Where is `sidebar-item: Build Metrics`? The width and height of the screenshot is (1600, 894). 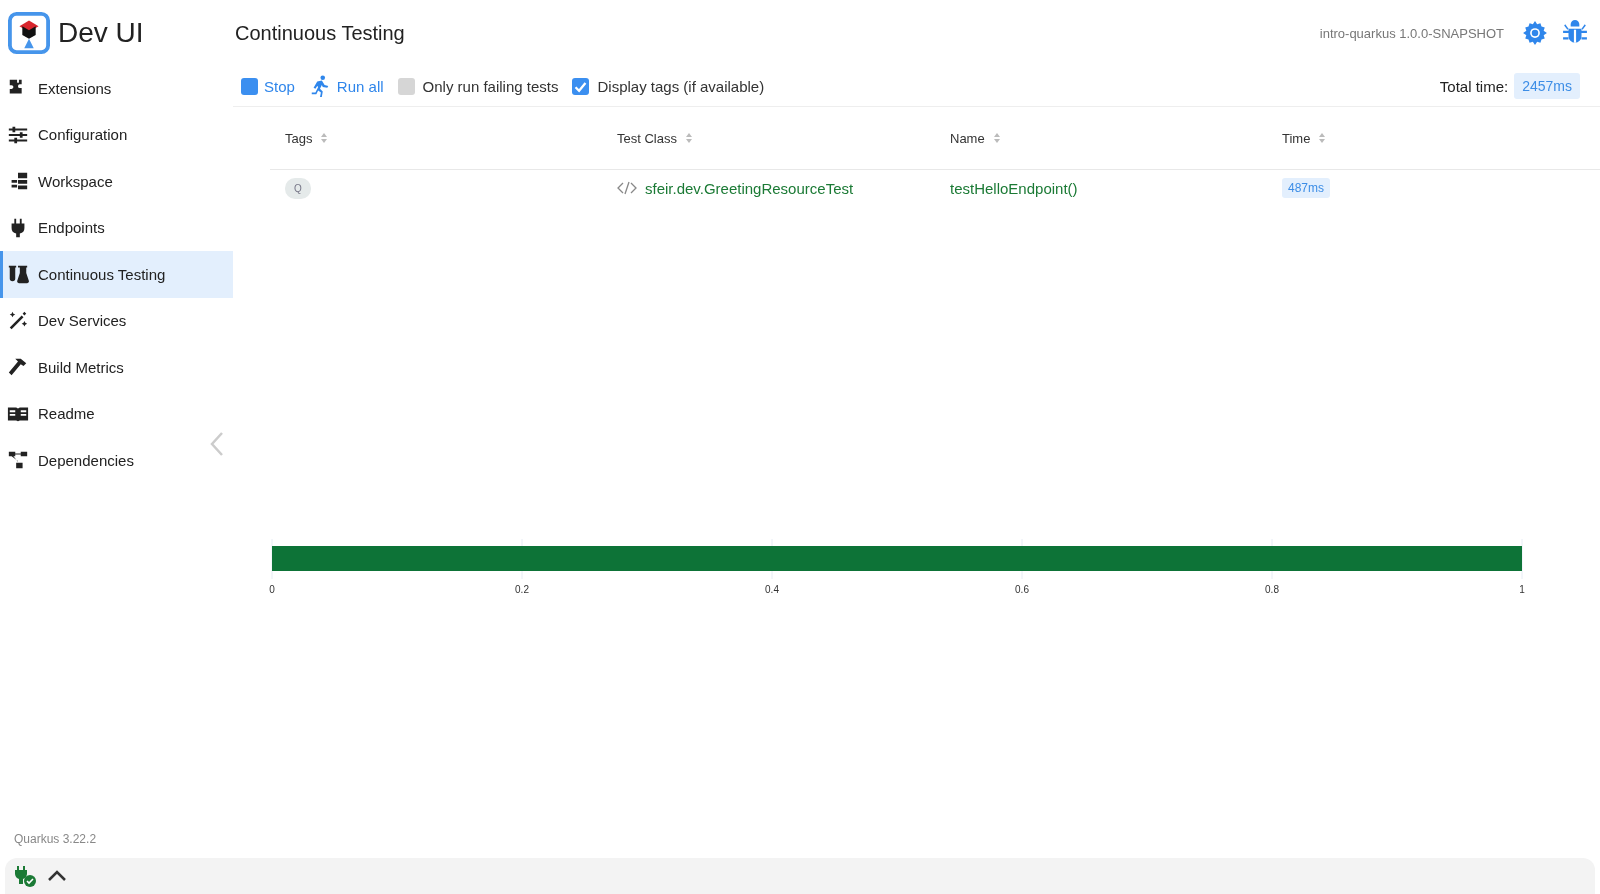 sidebar-item: Build Metrics is located at coordinates (116, 367).